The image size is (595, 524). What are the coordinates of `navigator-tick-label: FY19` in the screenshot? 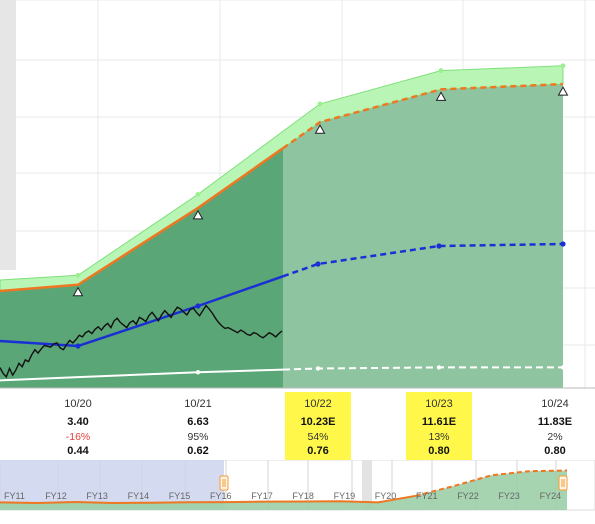 It's located at (345, 496).